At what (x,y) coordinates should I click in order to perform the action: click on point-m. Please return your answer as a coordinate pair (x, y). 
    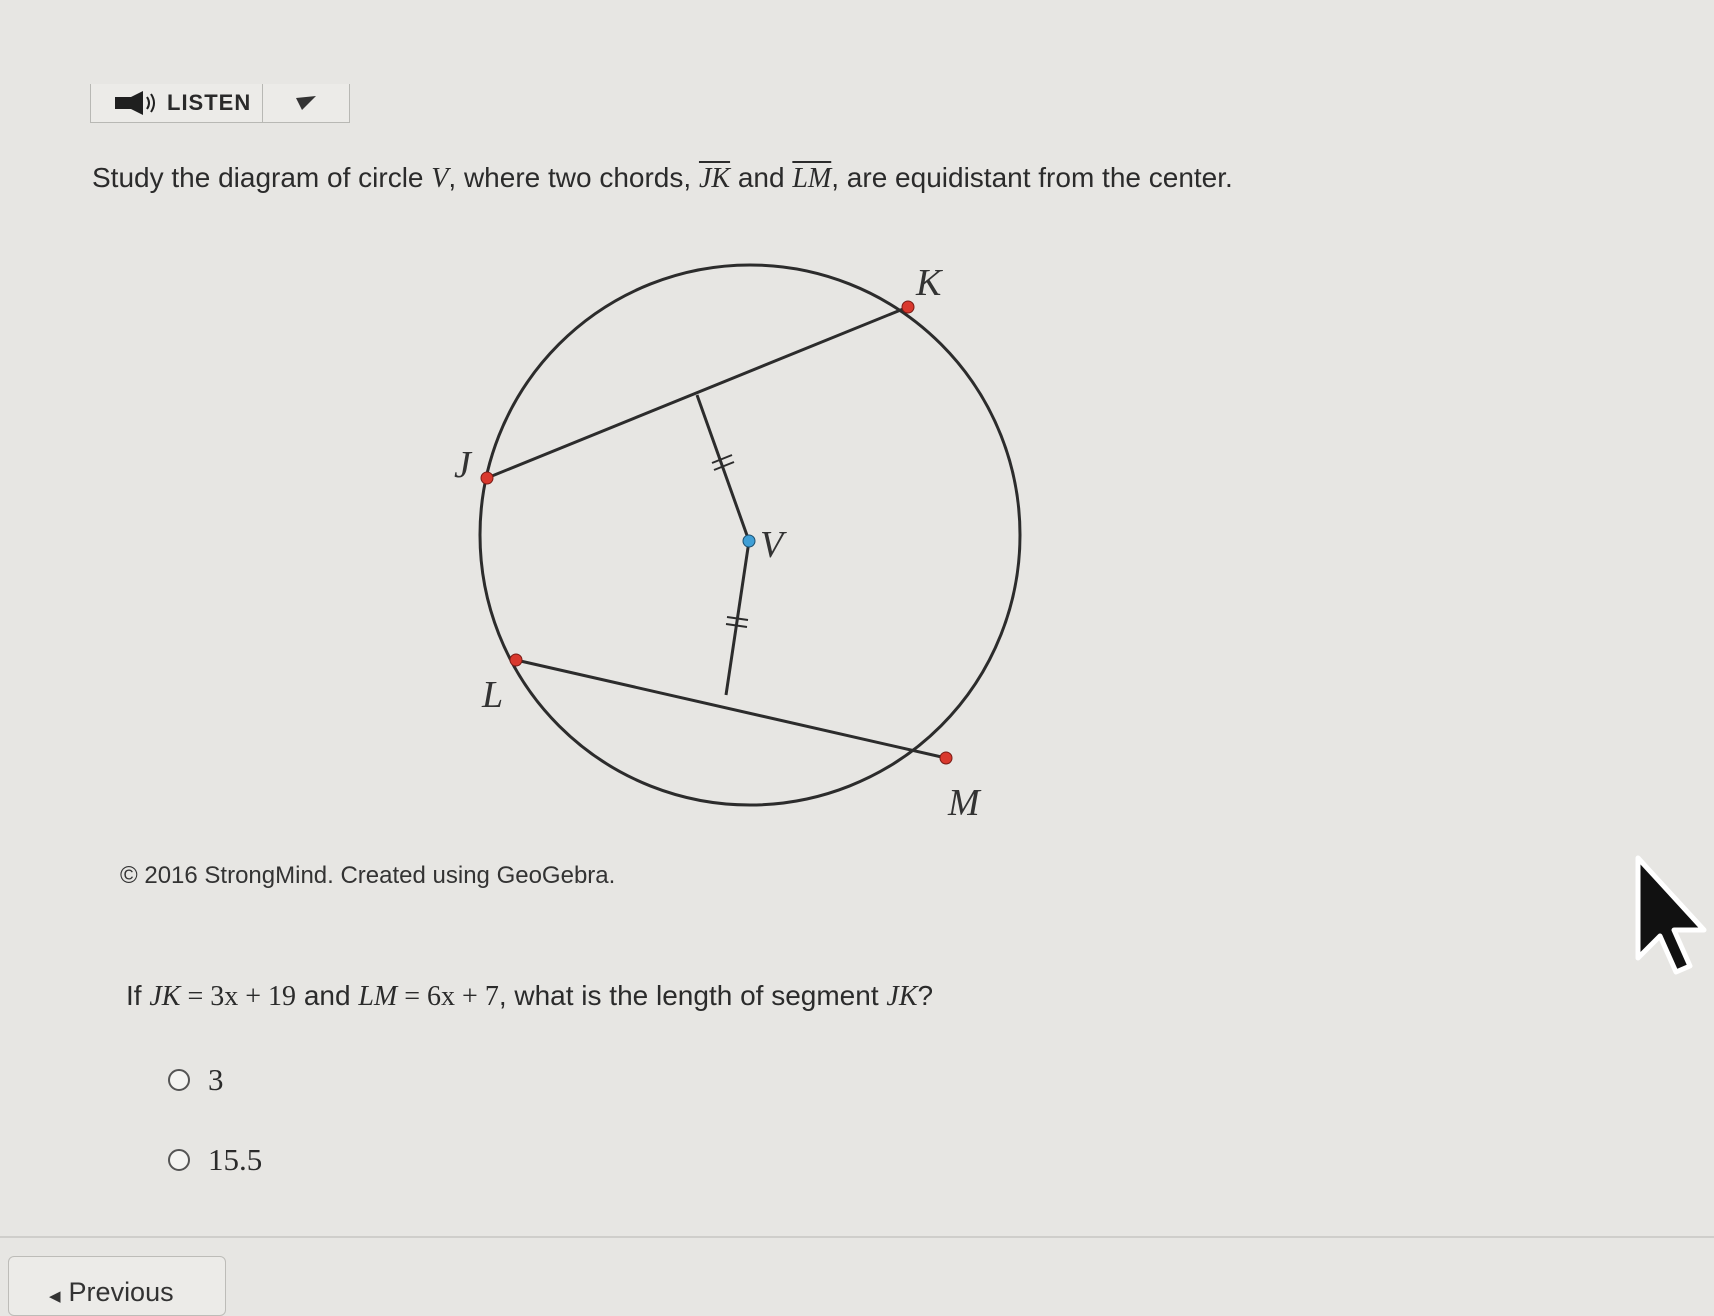
    Looking at the image, I should click on (946, 758).